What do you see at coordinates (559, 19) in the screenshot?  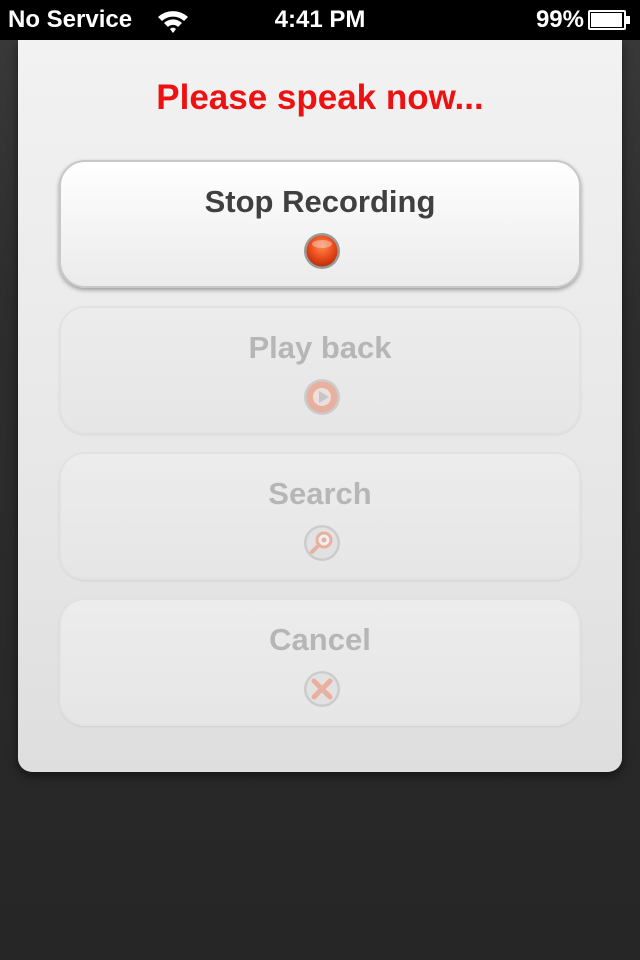 I see `battery-percent: 99%` at bounding box center [559, 19].